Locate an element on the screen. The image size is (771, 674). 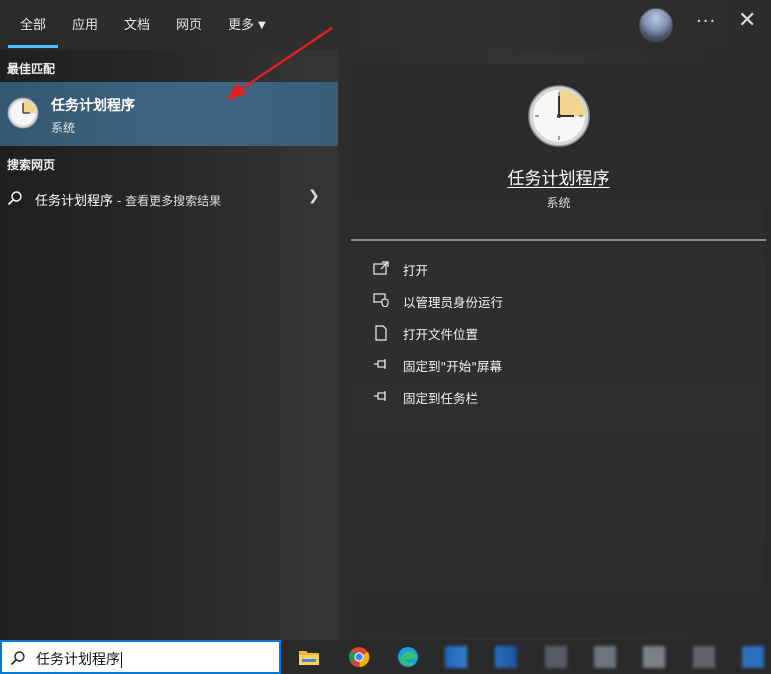
edge-icon is located at coordinates (408, 657).